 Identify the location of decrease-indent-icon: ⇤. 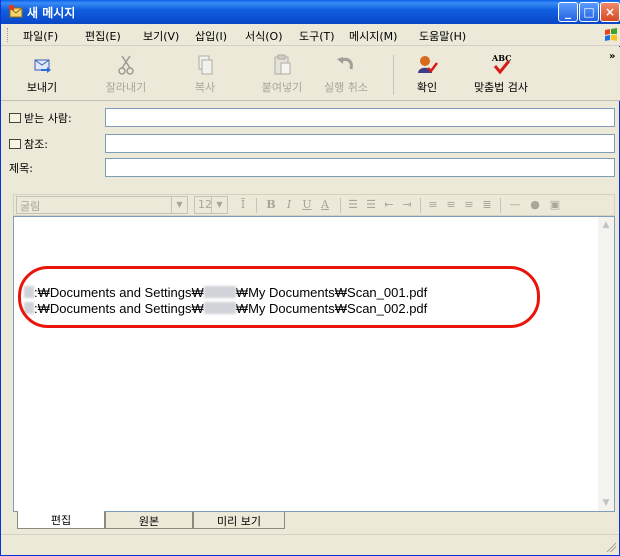
(389, 205).